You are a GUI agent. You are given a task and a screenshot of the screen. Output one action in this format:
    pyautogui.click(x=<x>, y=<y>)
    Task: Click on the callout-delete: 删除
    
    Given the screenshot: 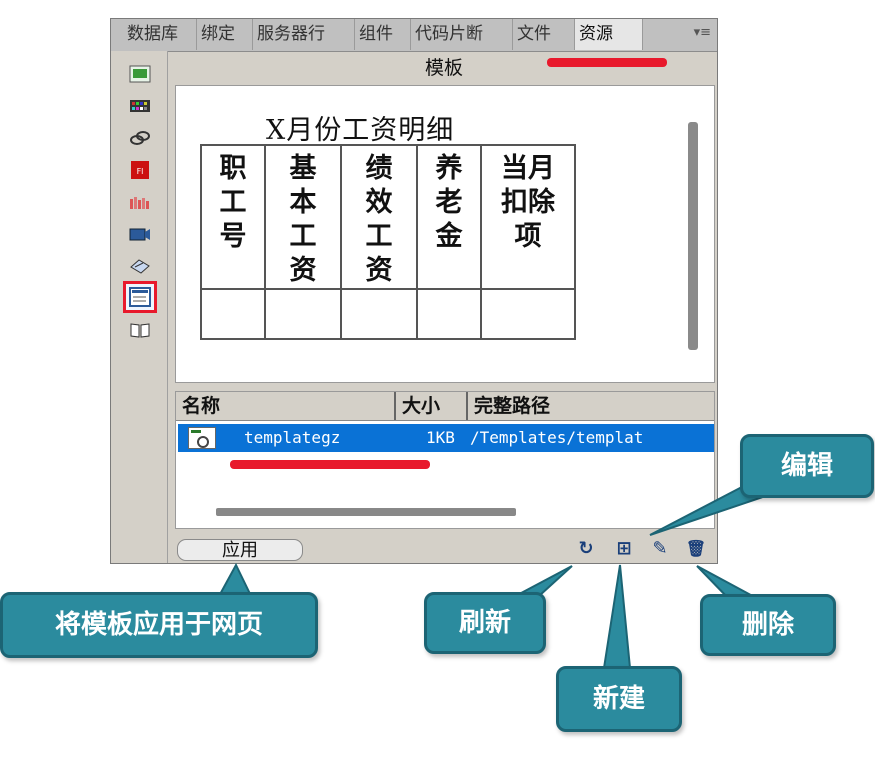 What is the action you would take?
    pyautogui.click(x=768, y=625)
    